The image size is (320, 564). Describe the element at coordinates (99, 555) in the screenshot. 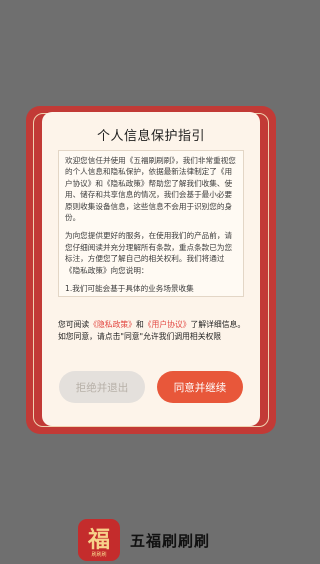

I see `logo-subtext: 刷刷刷` at that location.